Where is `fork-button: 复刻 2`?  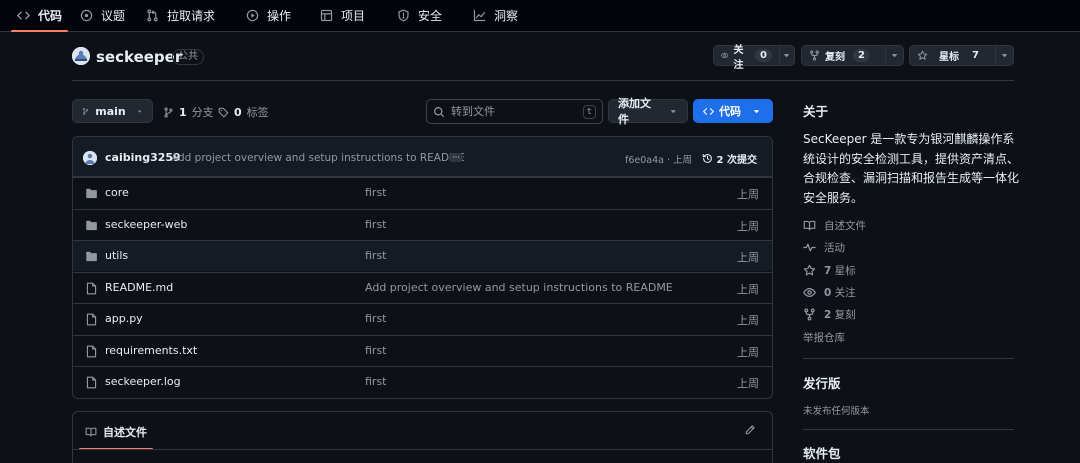 fork-button: 复刻 2 is located at coordinates (852, 55).